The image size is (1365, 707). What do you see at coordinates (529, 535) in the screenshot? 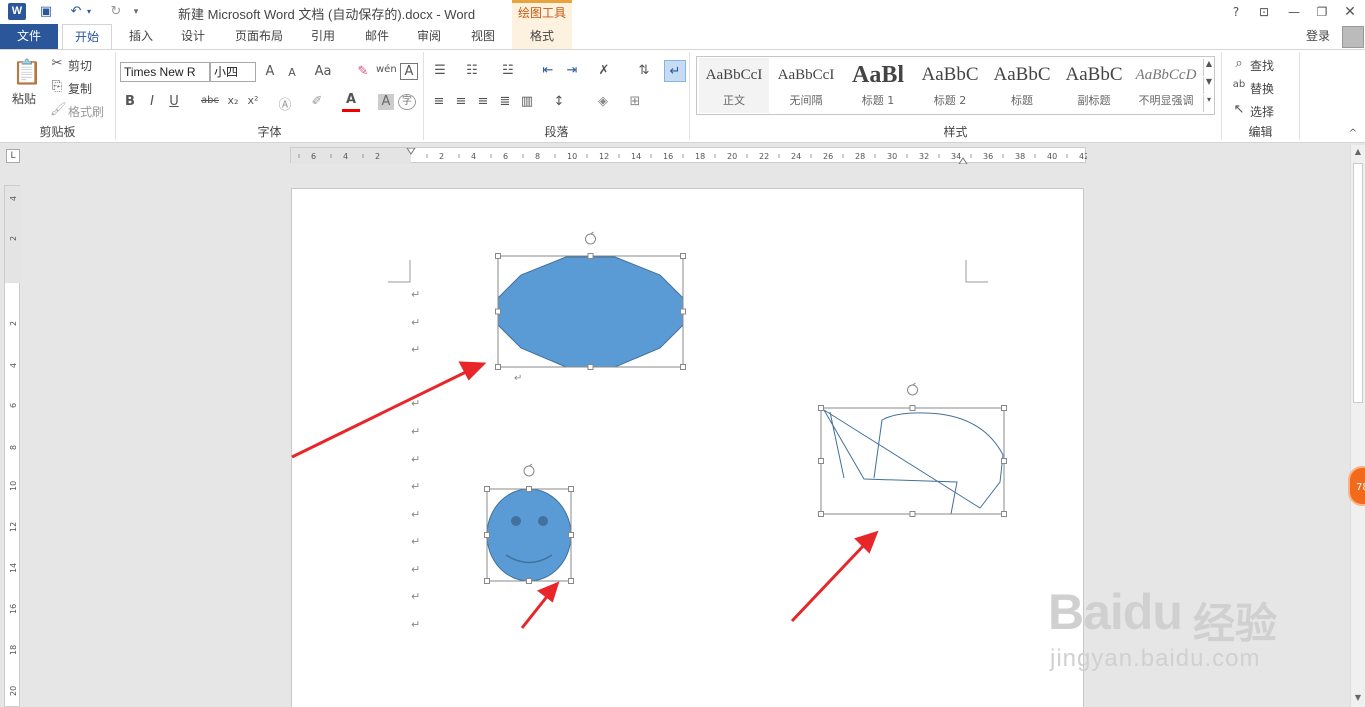
I see `smiley-face-shape` at bounding box center [529, 535].